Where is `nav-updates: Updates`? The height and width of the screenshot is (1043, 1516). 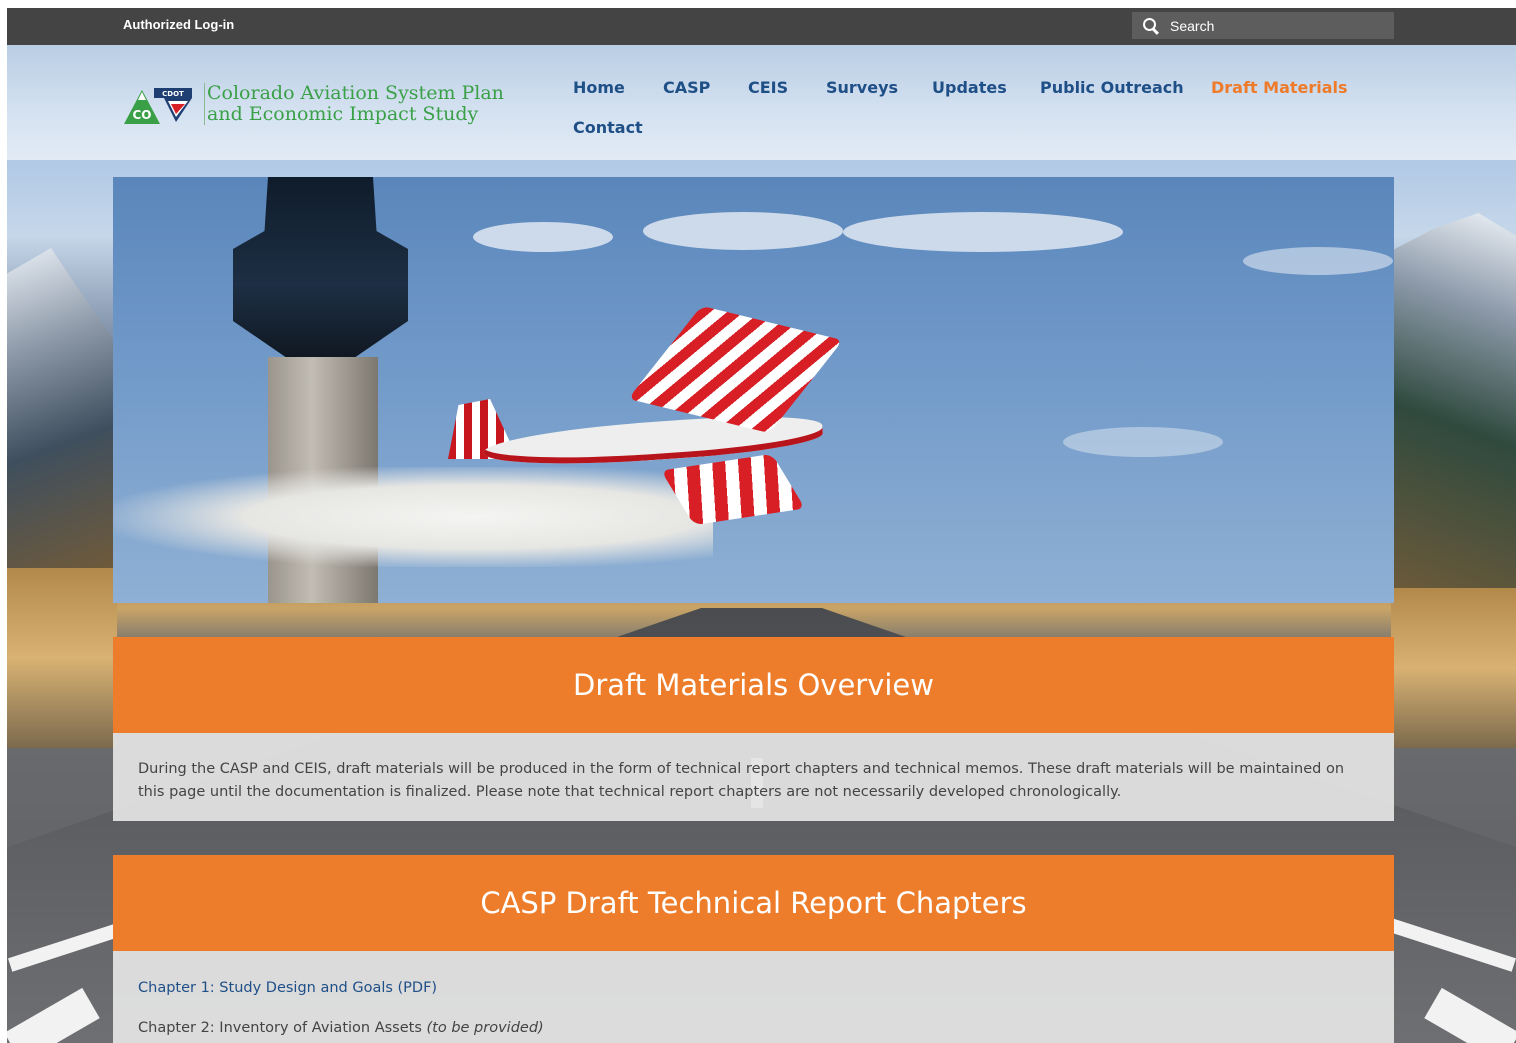
nav-updates: Updates is located at coordinates (969, 87).